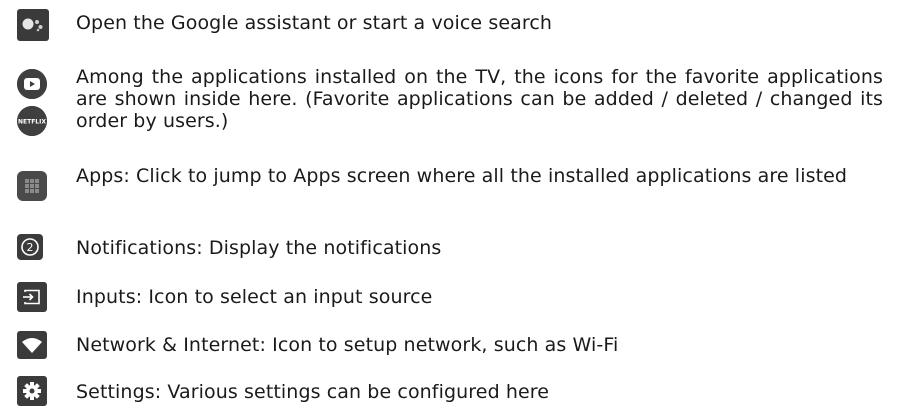  What do you see at coordinates (259, 248) in the screenshot?
I see `notifications-description: Notifications: Display the notifications` at bounding box center [259, 248].